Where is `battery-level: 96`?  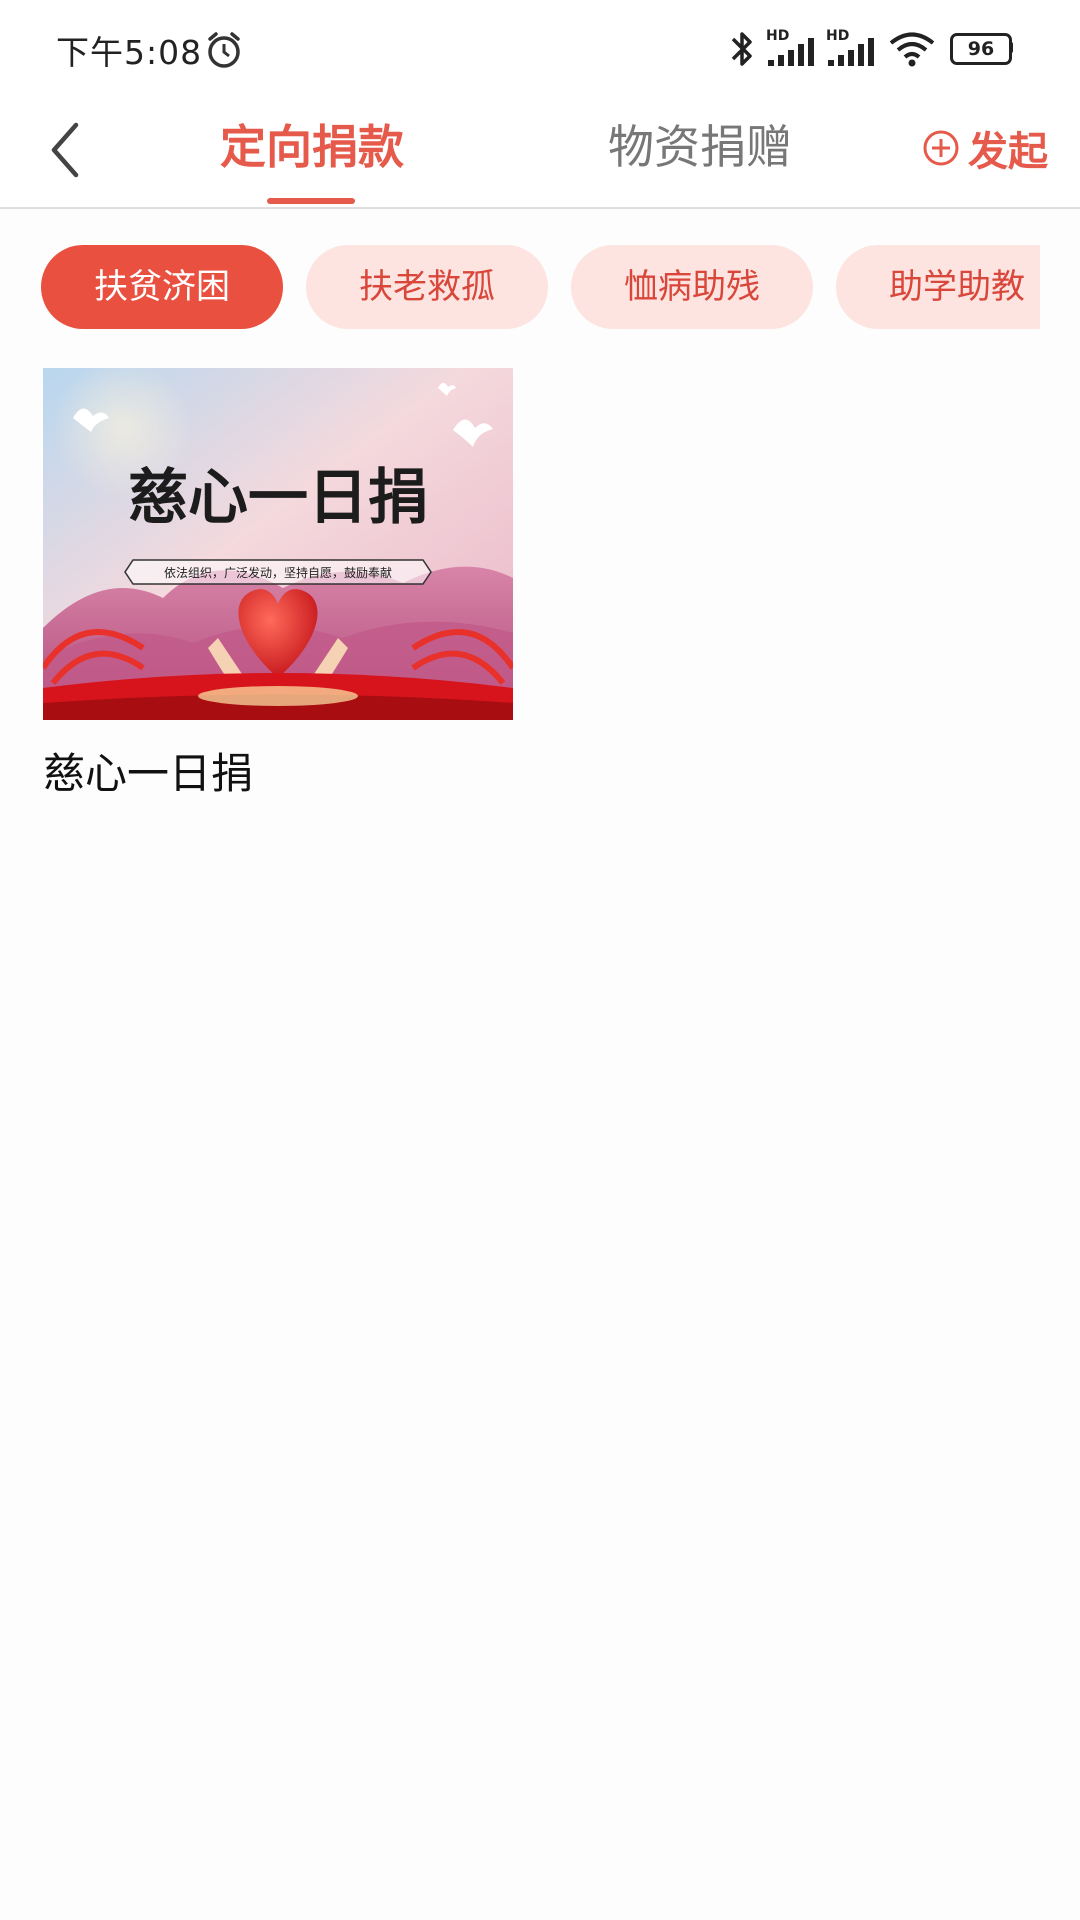 battery-level: 96 is located at coordinates (981, 49).